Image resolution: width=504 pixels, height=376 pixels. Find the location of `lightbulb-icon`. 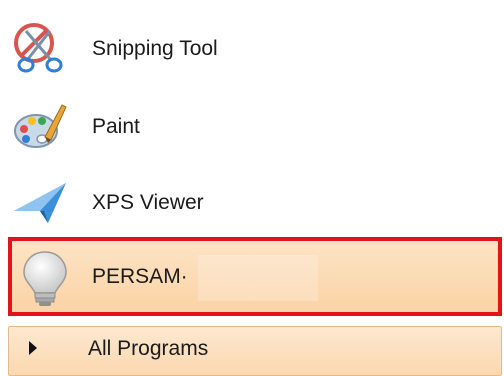

lightbulb-icon is located at coordinates (45, 279).